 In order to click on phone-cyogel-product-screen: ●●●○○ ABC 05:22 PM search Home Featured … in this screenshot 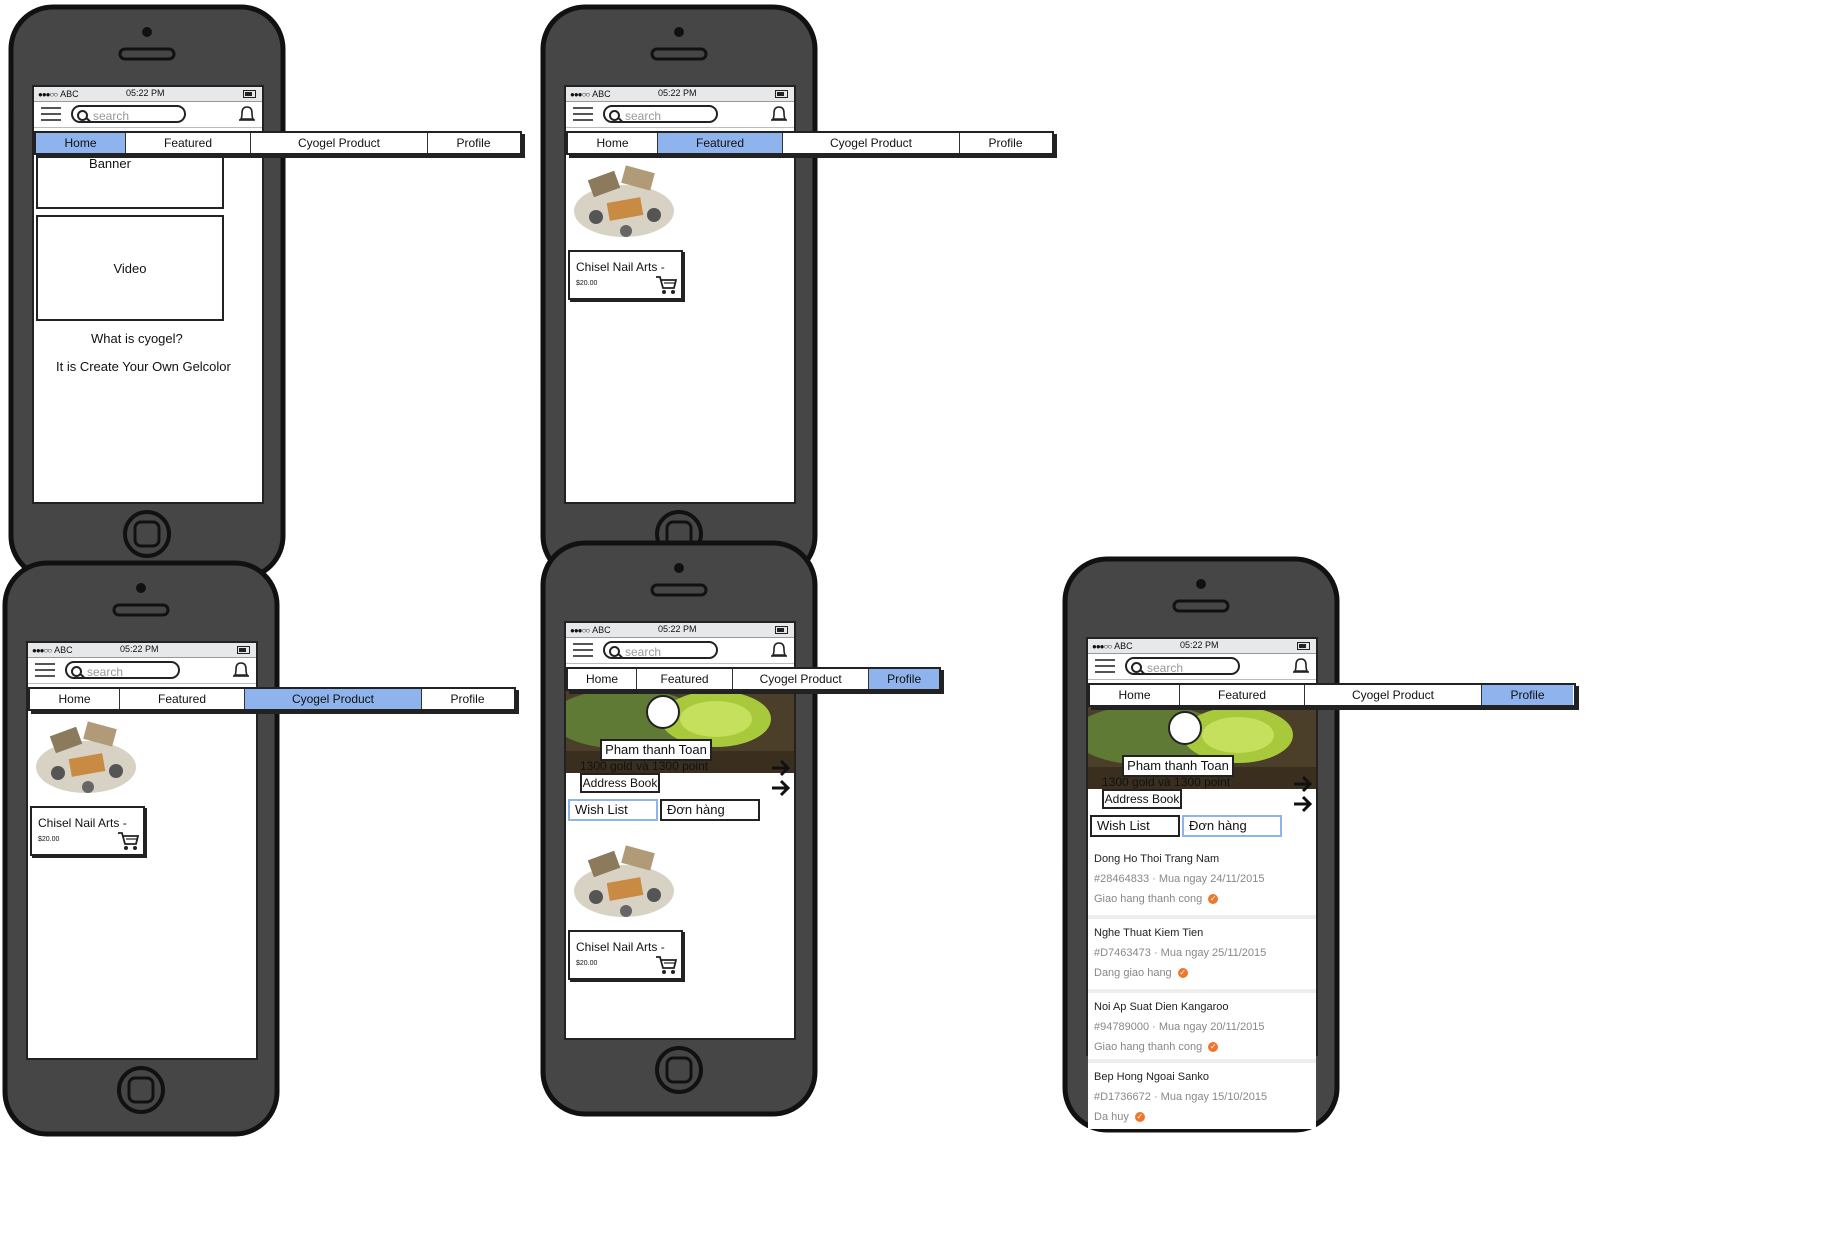, I will do `click(259, 848)`.